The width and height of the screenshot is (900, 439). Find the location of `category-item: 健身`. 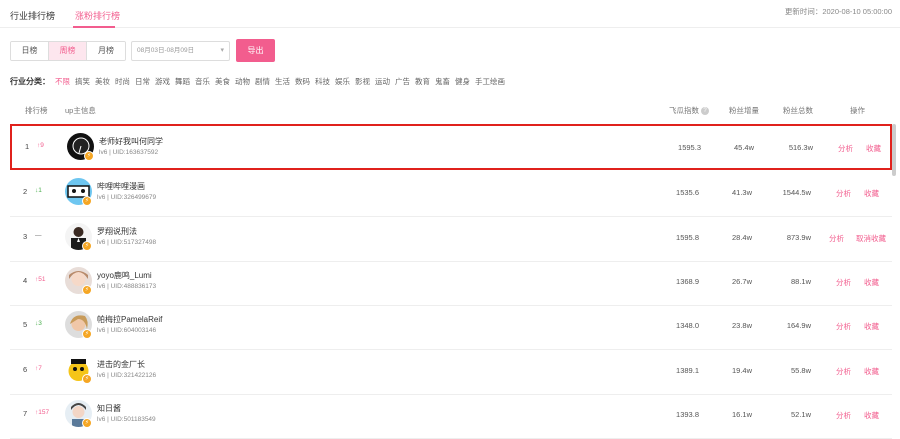

category-item: 健身 is located at coordinates (462, 81).